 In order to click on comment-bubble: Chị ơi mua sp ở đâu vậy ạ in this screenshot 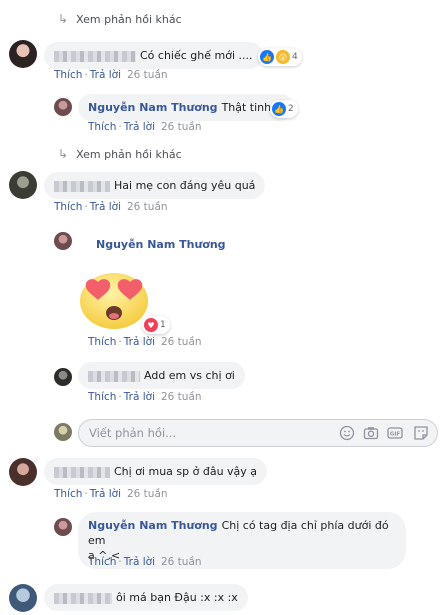, I will do `click(156, 471)`.